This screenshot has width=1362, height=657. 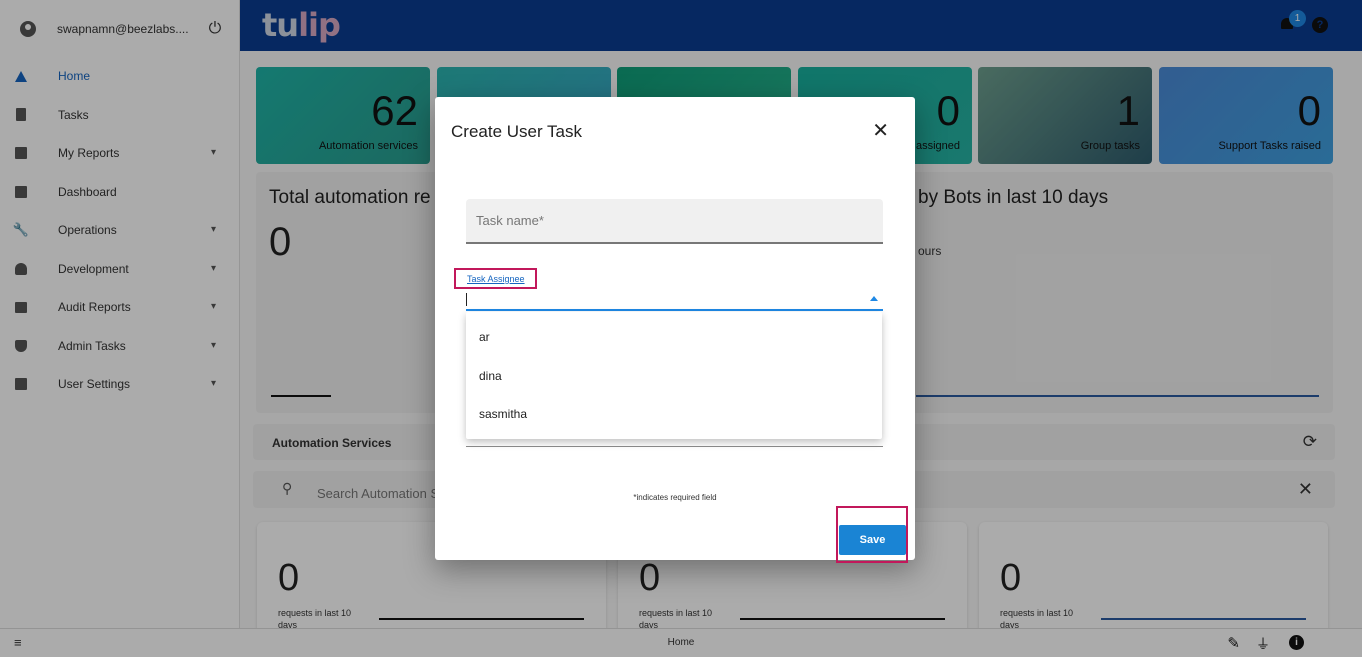 What do you see at coordinates (674, 337) in the screenshot?
I see `dropdown-option: ar` at bounding box center [674, 337].